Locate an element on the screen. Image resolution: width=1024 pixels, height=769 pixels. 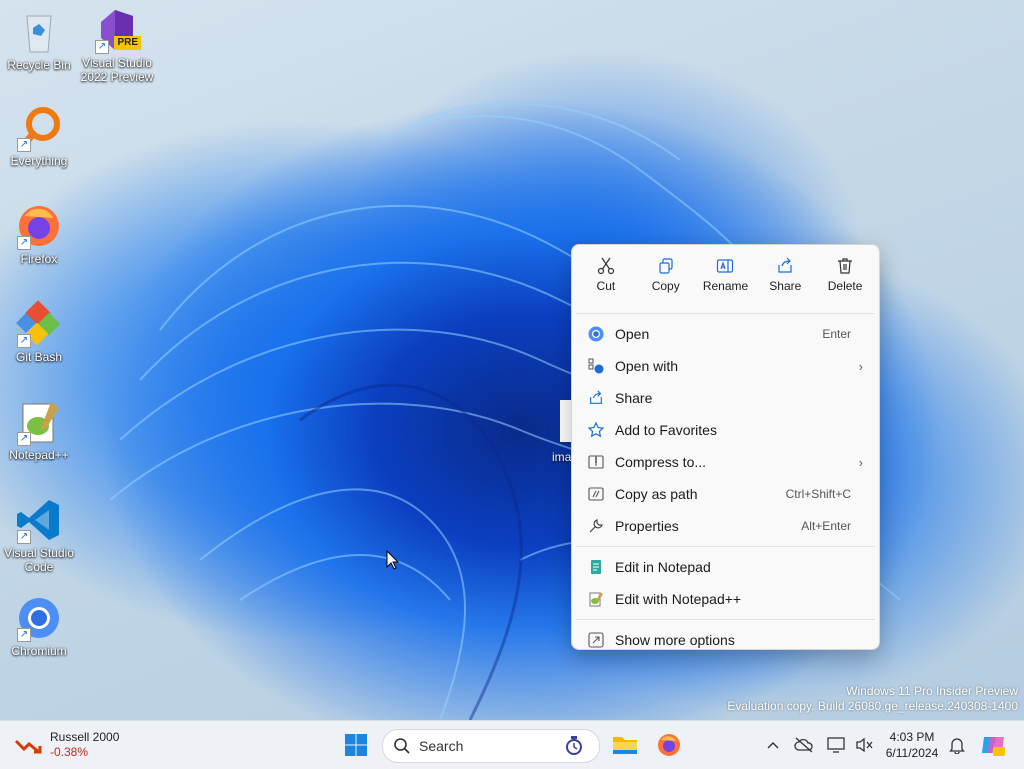
desktop-icon-firefox: ↗ Firefox is located at coordinates (39, 234).